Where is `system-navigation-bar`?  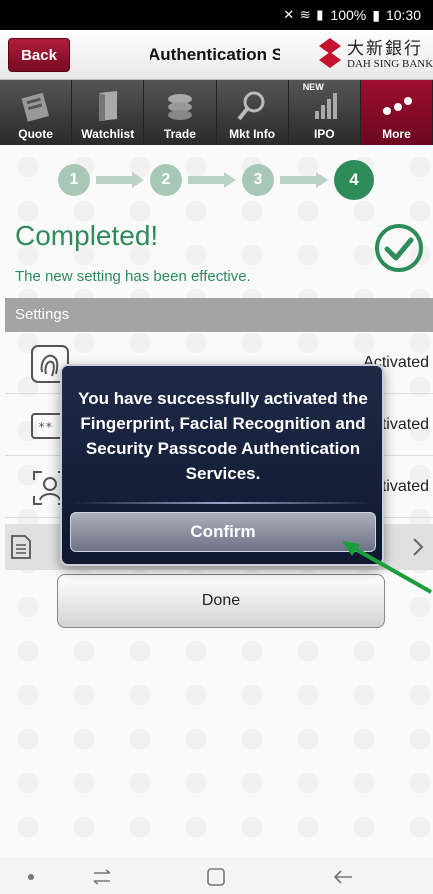
system-navigation-bar is located at coordinates (216, 876).